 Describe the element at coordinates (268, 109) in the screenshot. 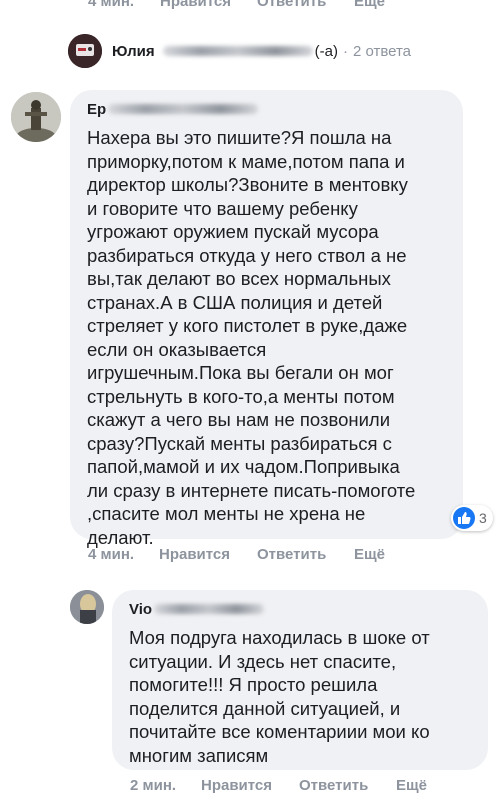

I see `comment-author: Ер` at that location.